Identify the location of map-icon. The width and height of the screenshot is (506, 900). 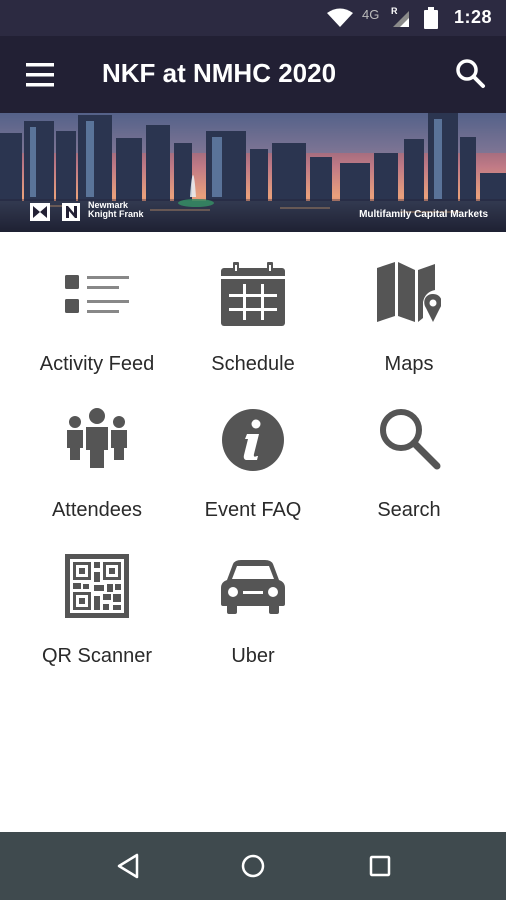
(409, 292).